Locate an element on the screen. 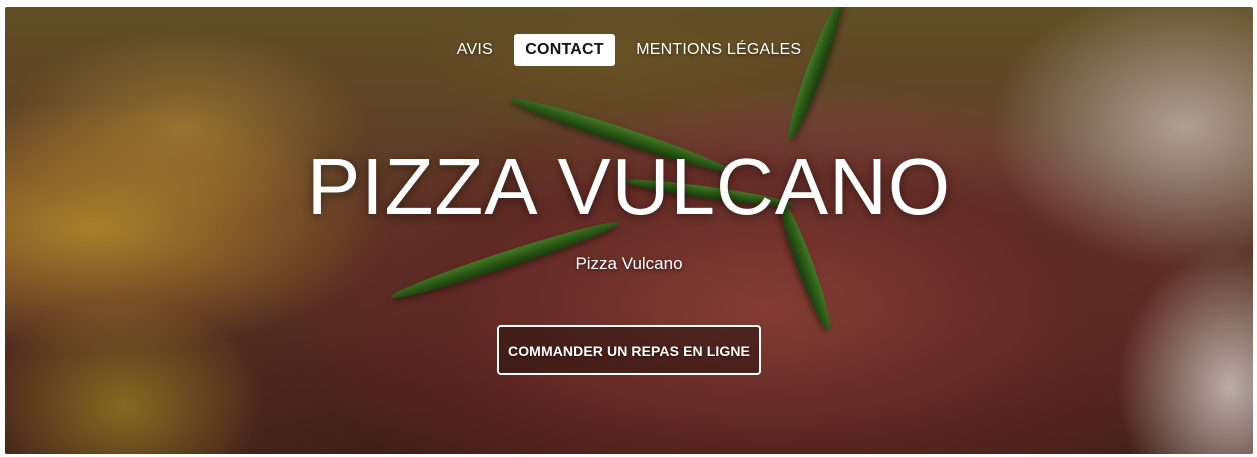 The image size is (1257, 457). main-navigation: AVIS CONTACT MENTIONS LÉGALES is located at coordinates (629, 50).